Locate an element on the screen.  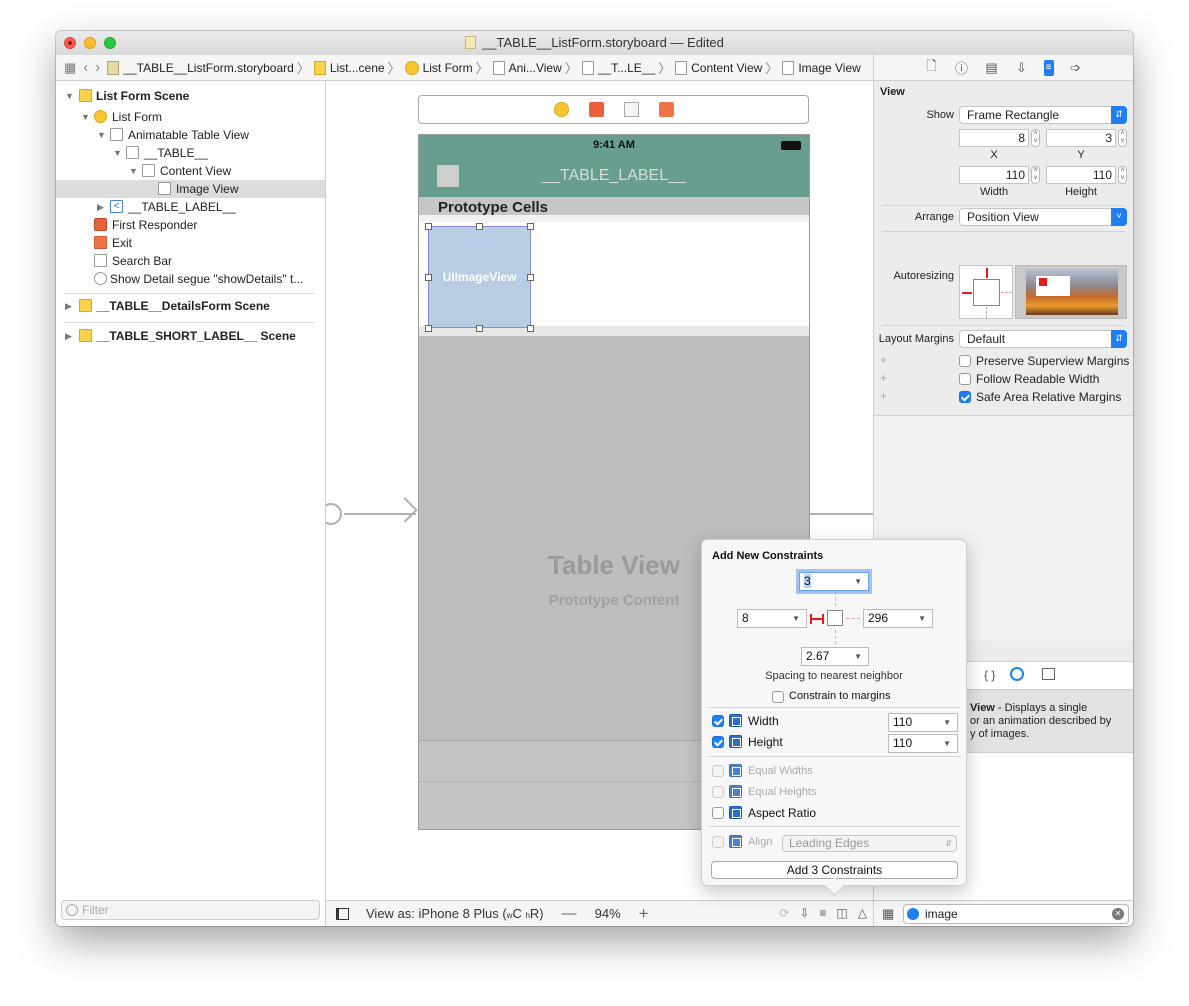
search-bar-icon is located at coordinates (631, 109).